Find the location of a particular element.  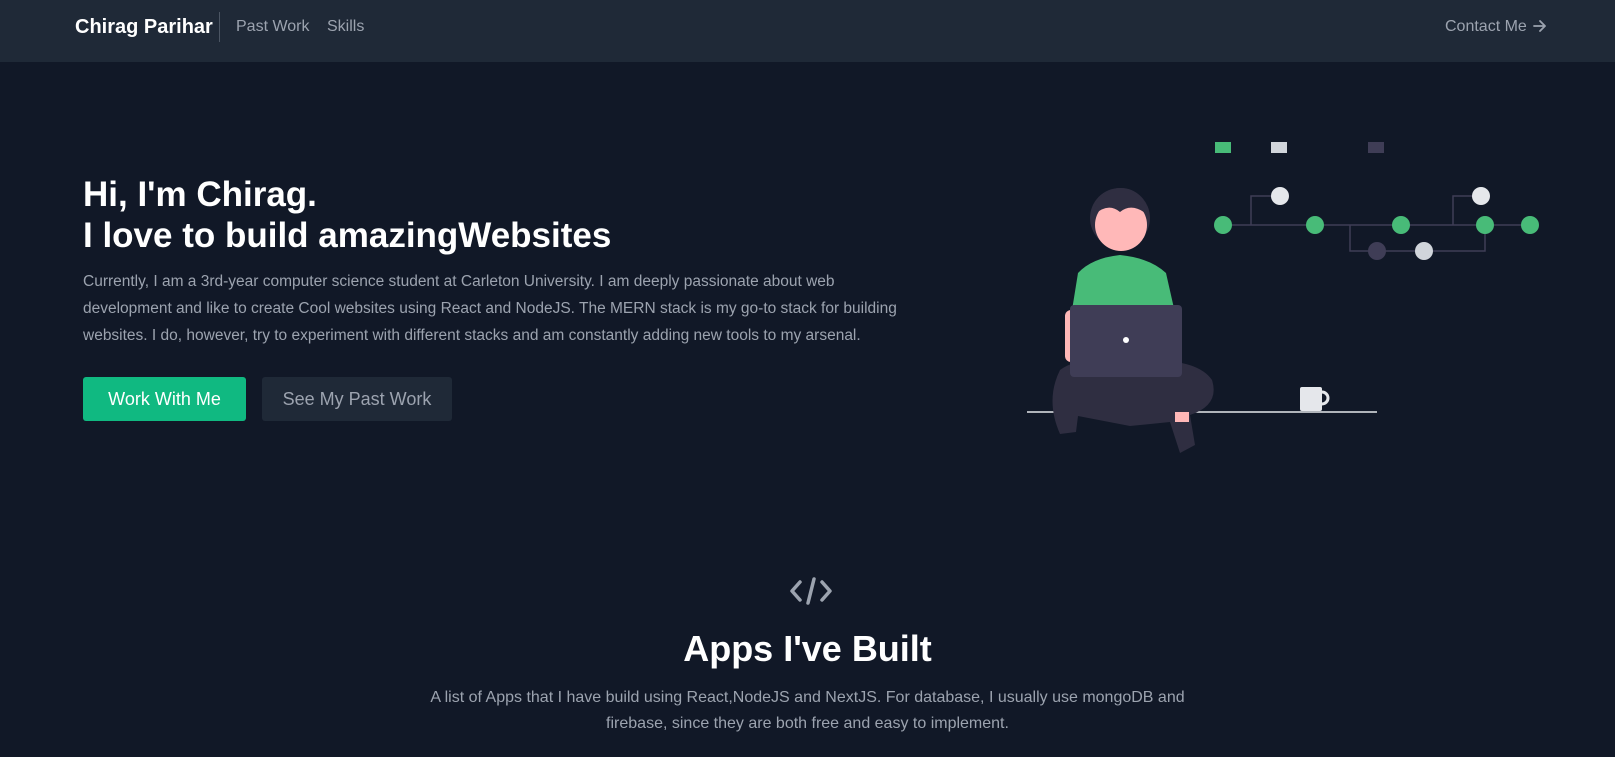

contact-me-link: Contact Me is located at coordinates (1496, 27).